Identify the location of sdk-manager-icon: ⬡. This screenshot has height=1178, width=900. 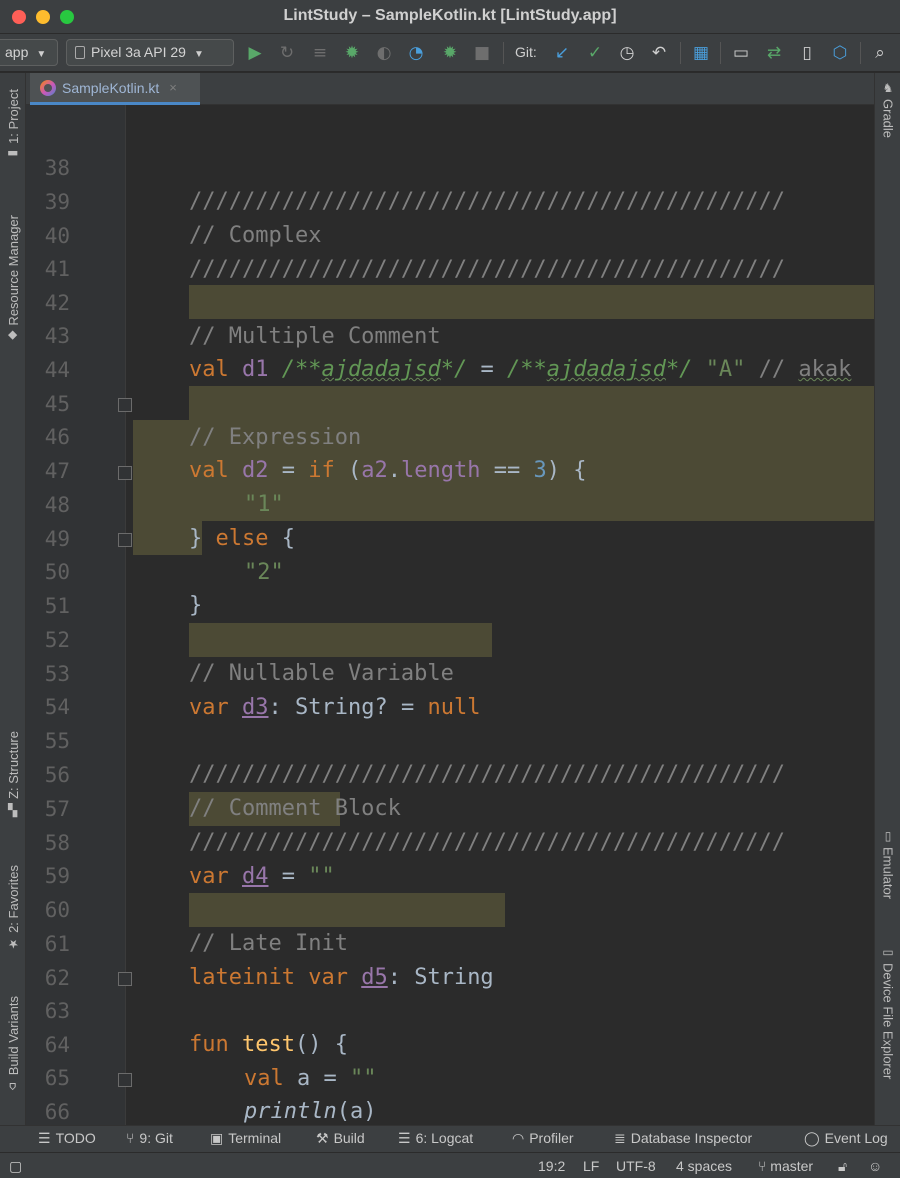
(840, 53).